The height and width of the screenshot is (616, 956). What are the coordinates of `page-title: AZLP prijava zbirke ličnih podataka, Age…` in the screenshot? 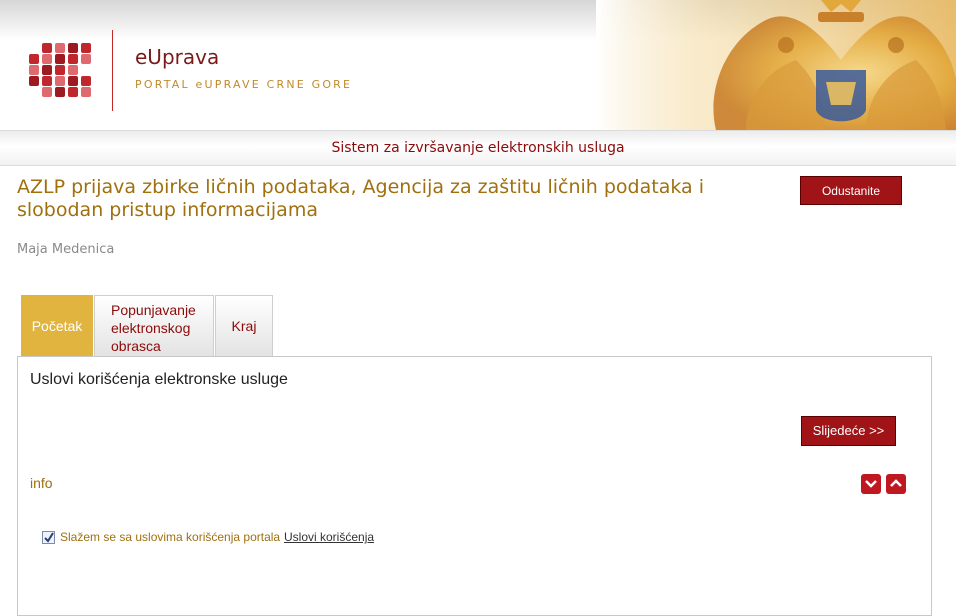 It's located at (360, 198).